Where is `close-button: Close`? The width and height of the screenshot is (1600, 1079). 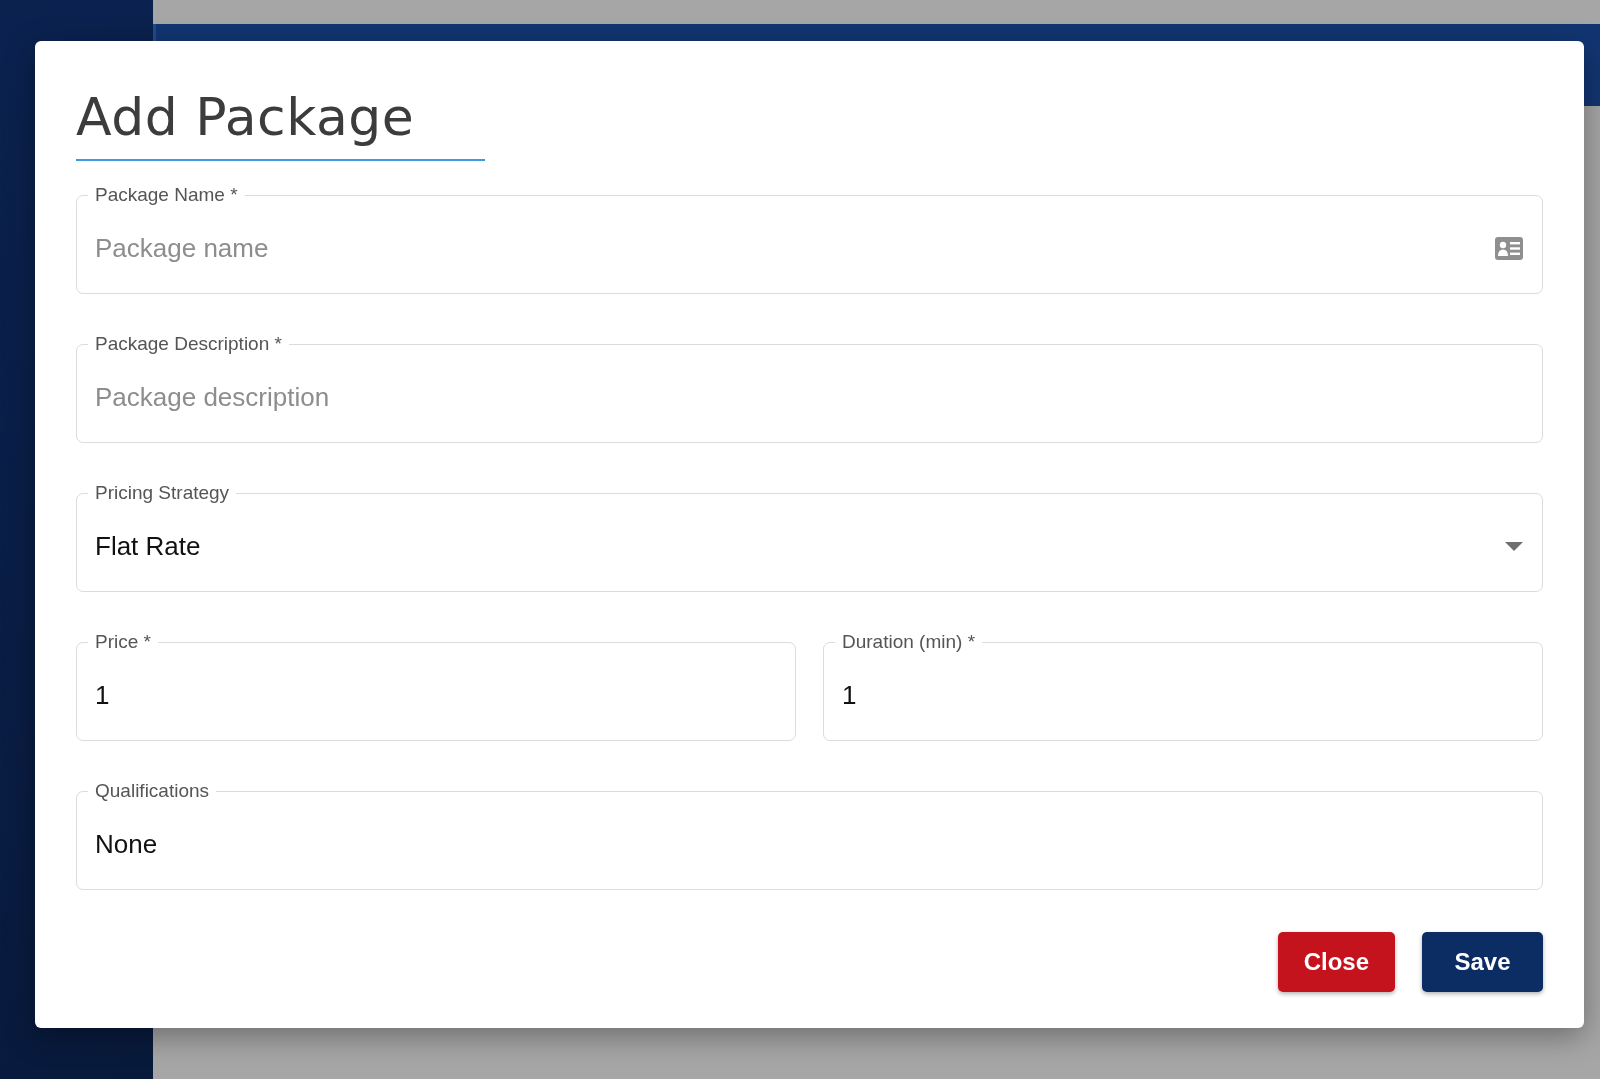
close-button: Close is located at coordinates (1336, 962).